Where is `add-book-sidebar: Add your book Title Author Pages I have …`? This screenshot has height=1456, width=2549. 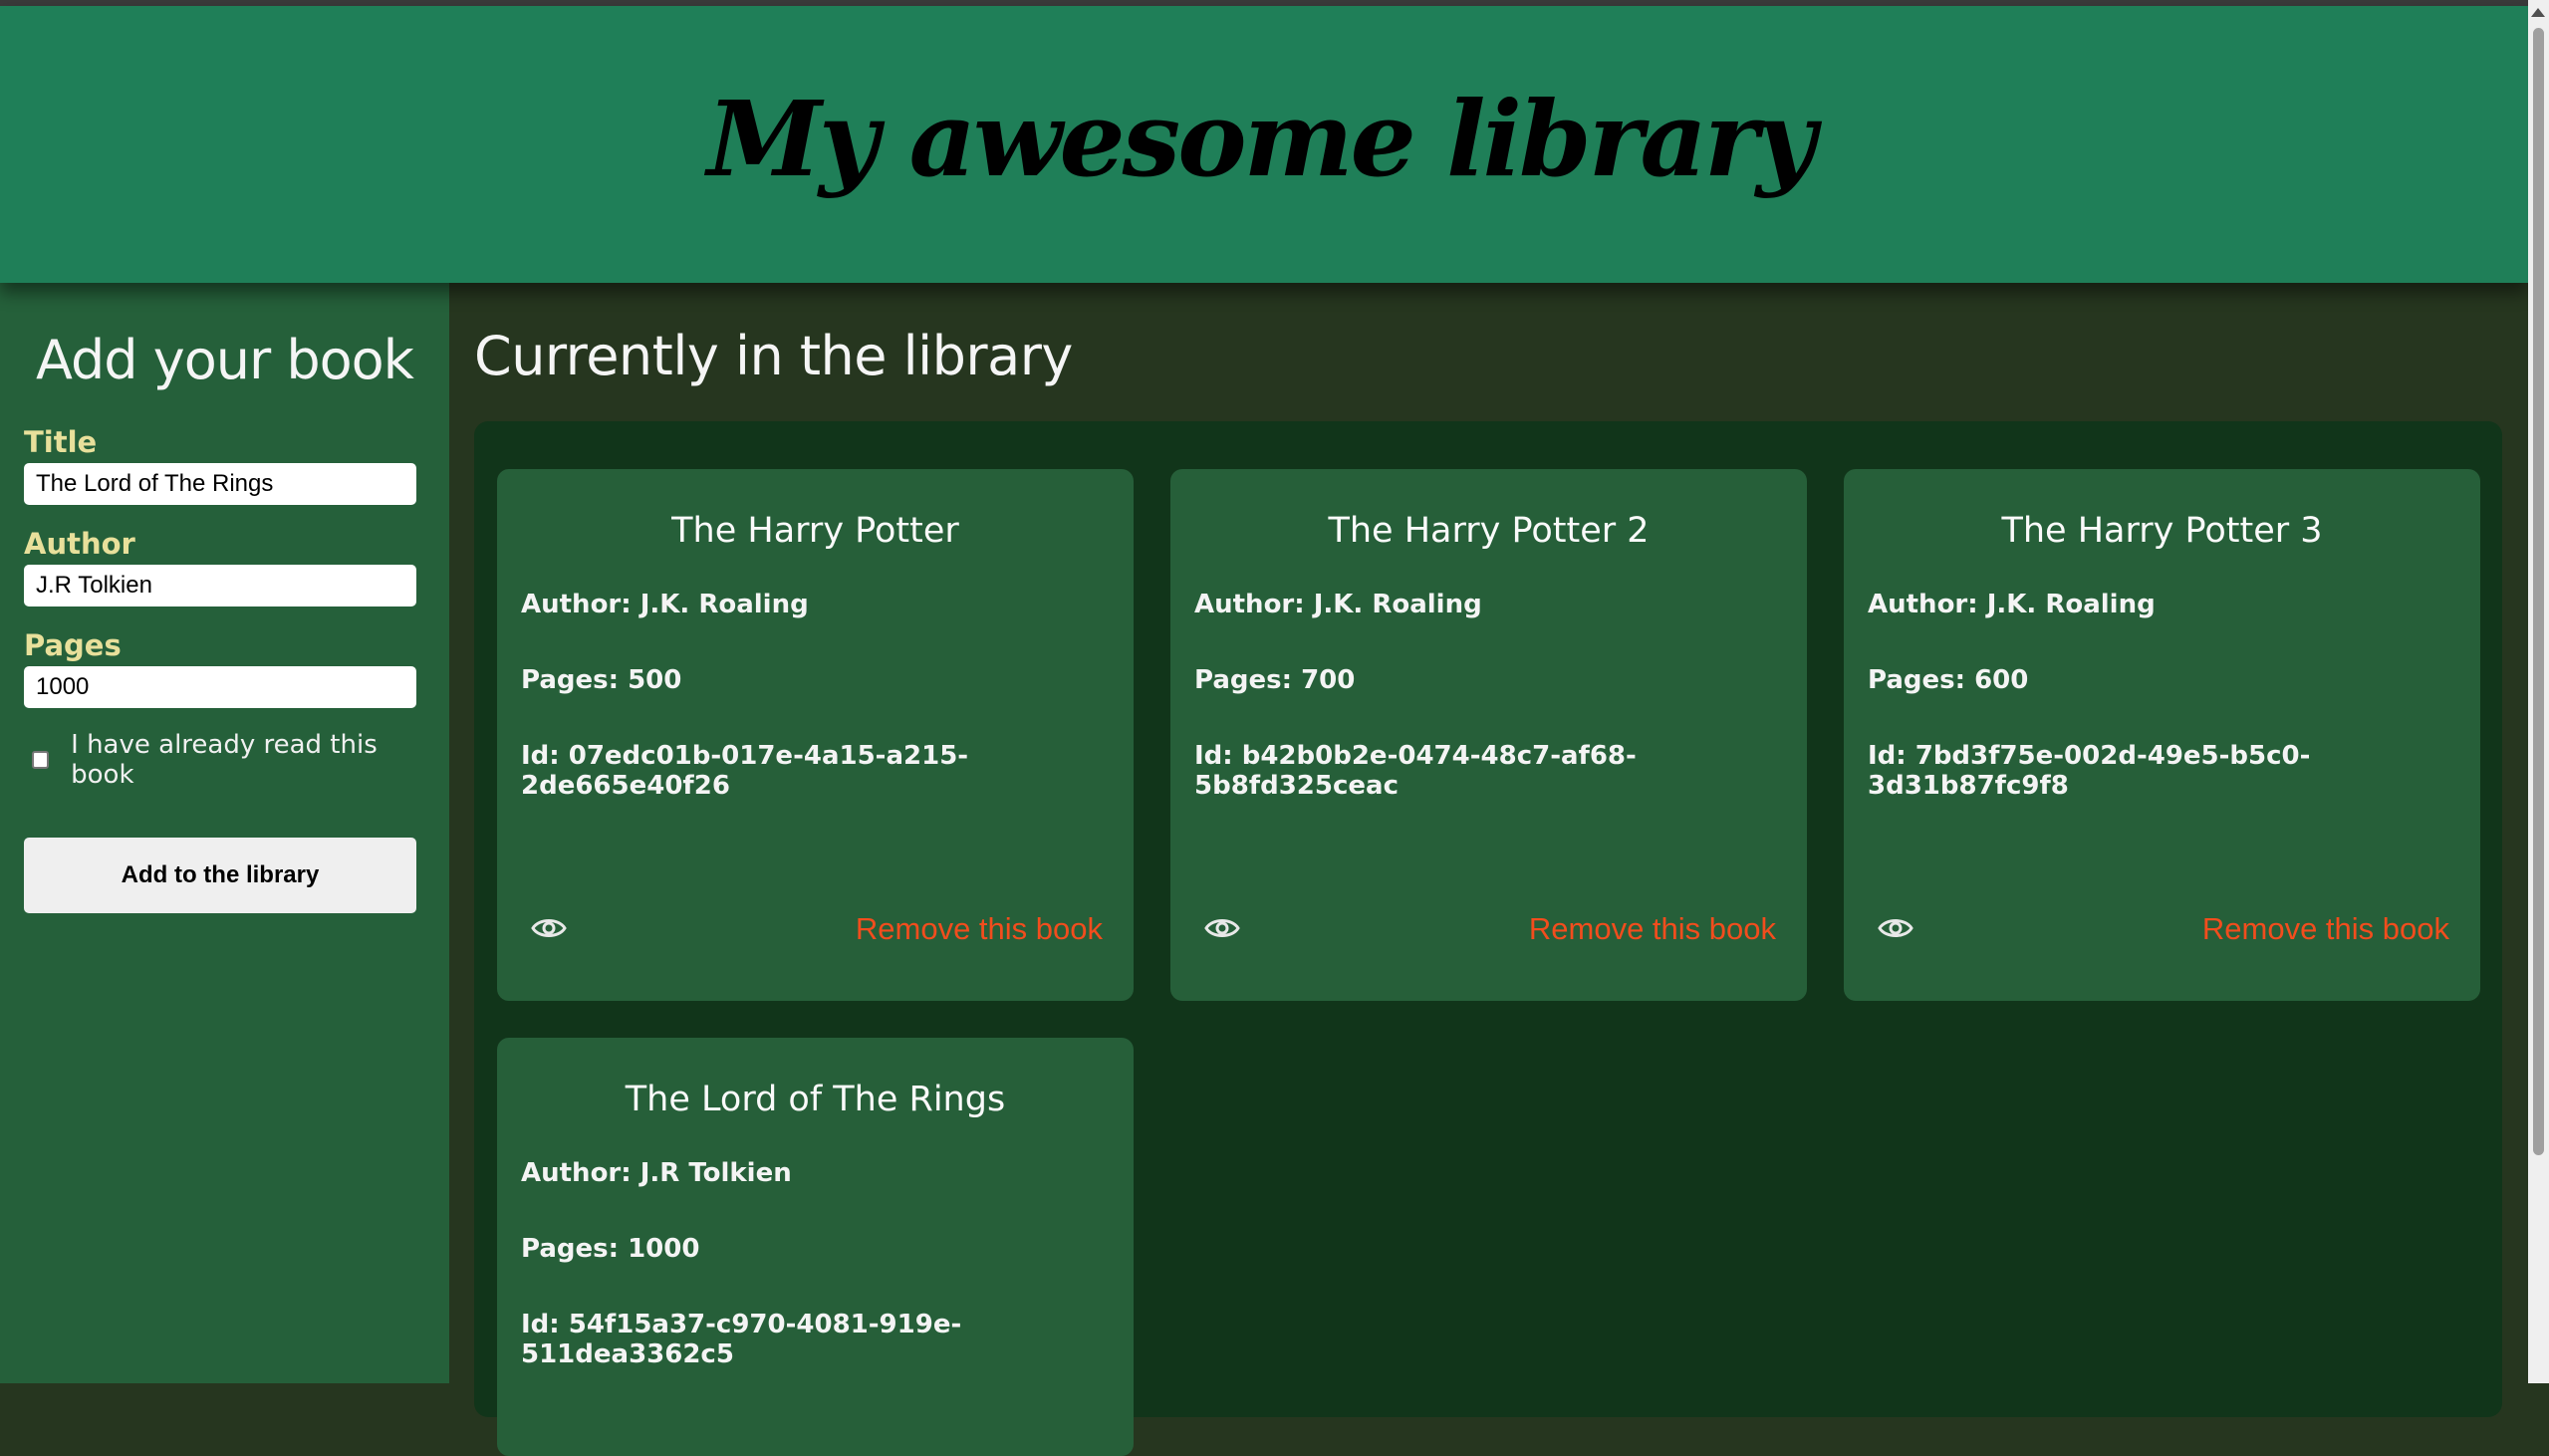 add-book-sidebar: Add your book Title Author Pages I have … is located at coordinates (225, 833).